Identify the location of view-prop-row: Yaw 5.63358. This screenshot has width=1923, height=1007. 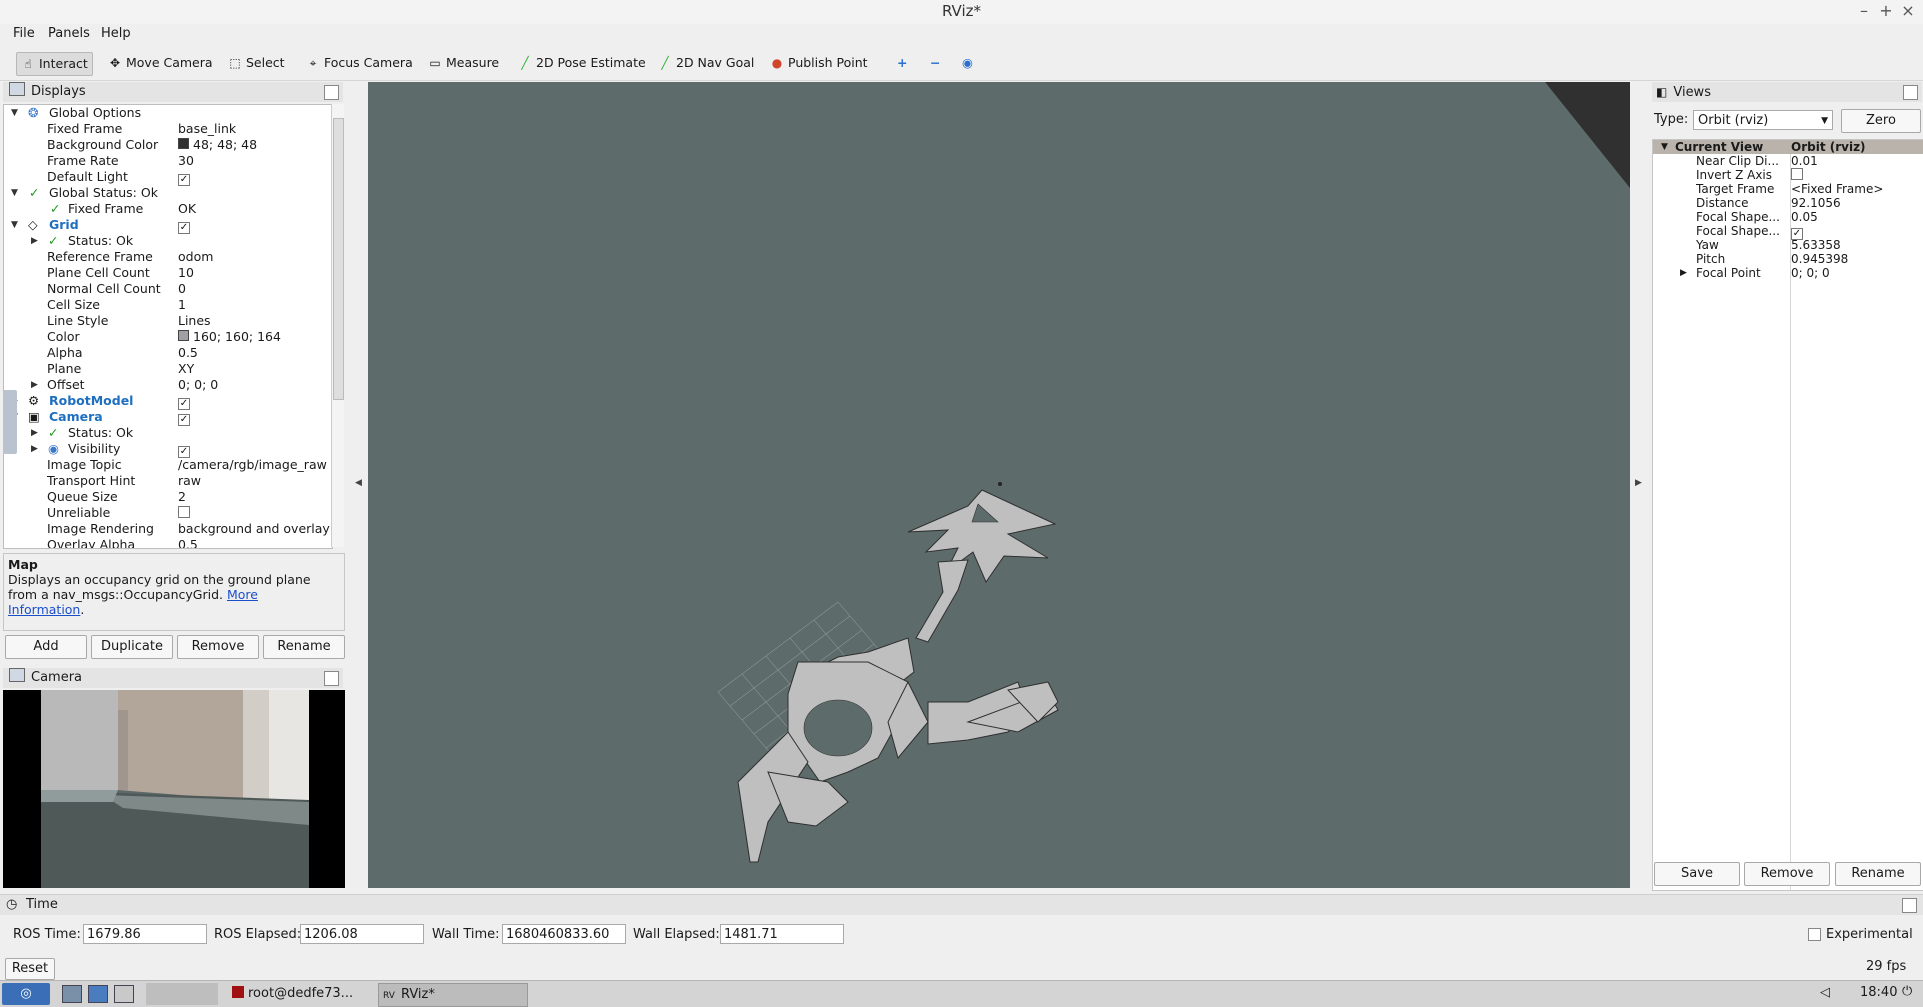
(1788, 245).